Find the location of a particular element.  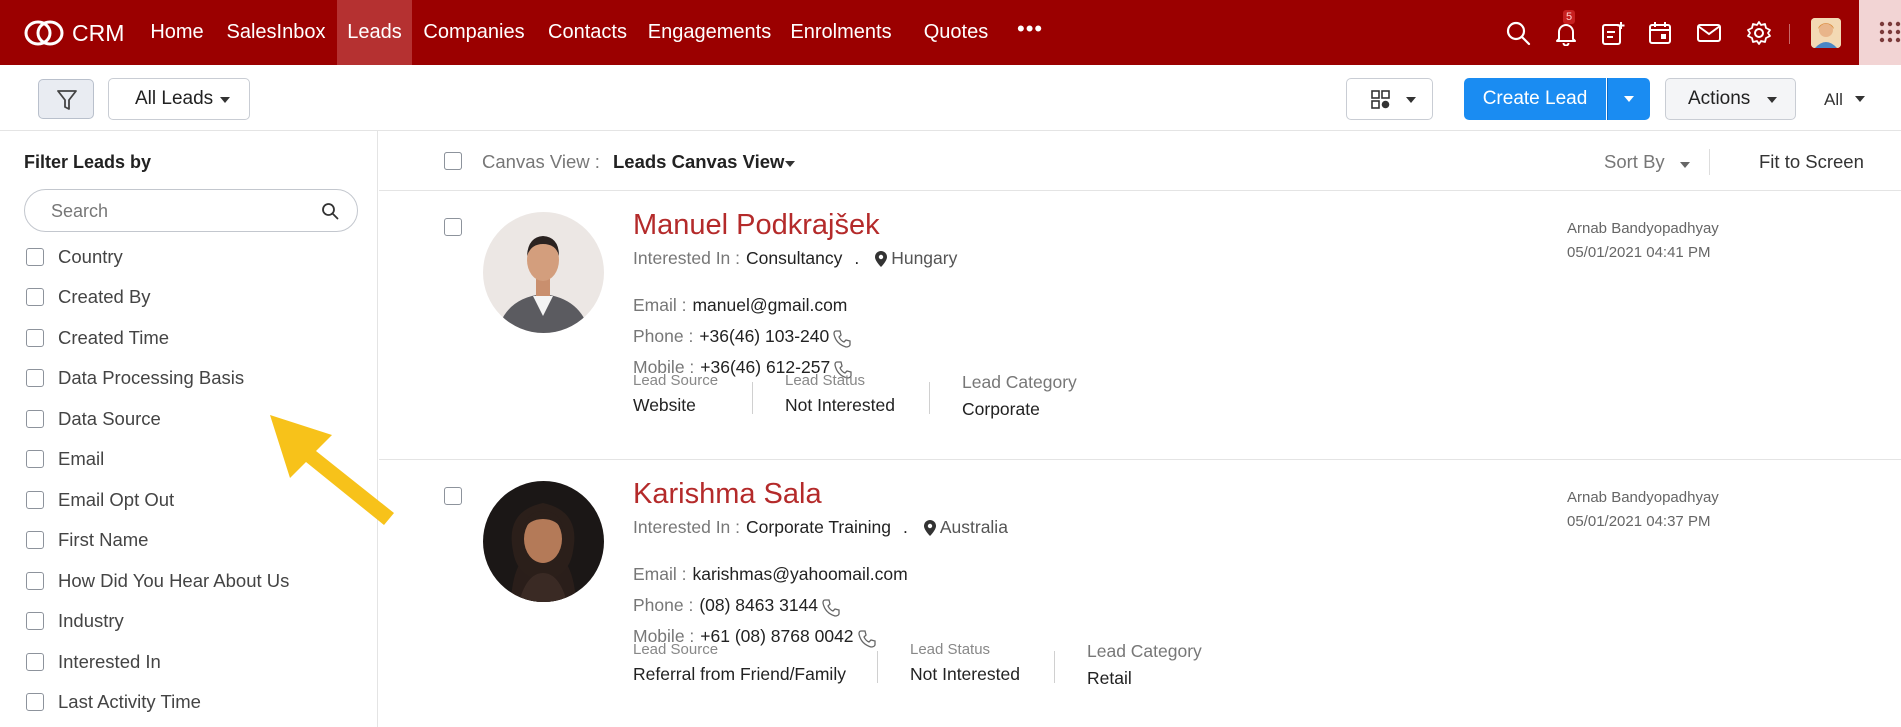

nav-more-button: ••• is located at coordinates (1030, 32).